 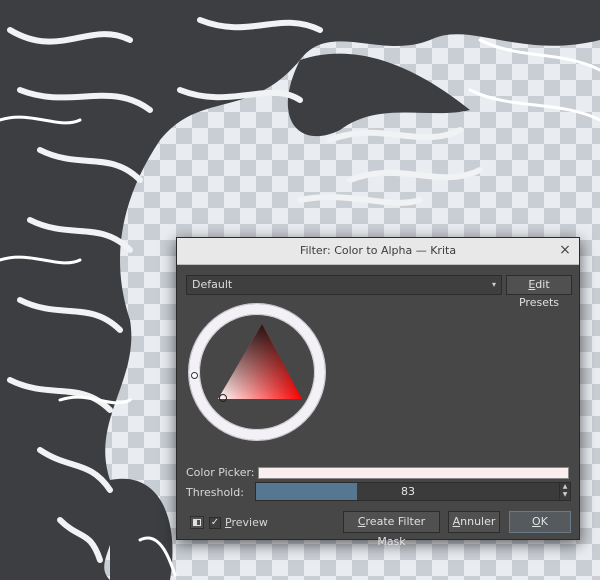 I want to click on color-wheel-graphic, so click(x=257, y=372).